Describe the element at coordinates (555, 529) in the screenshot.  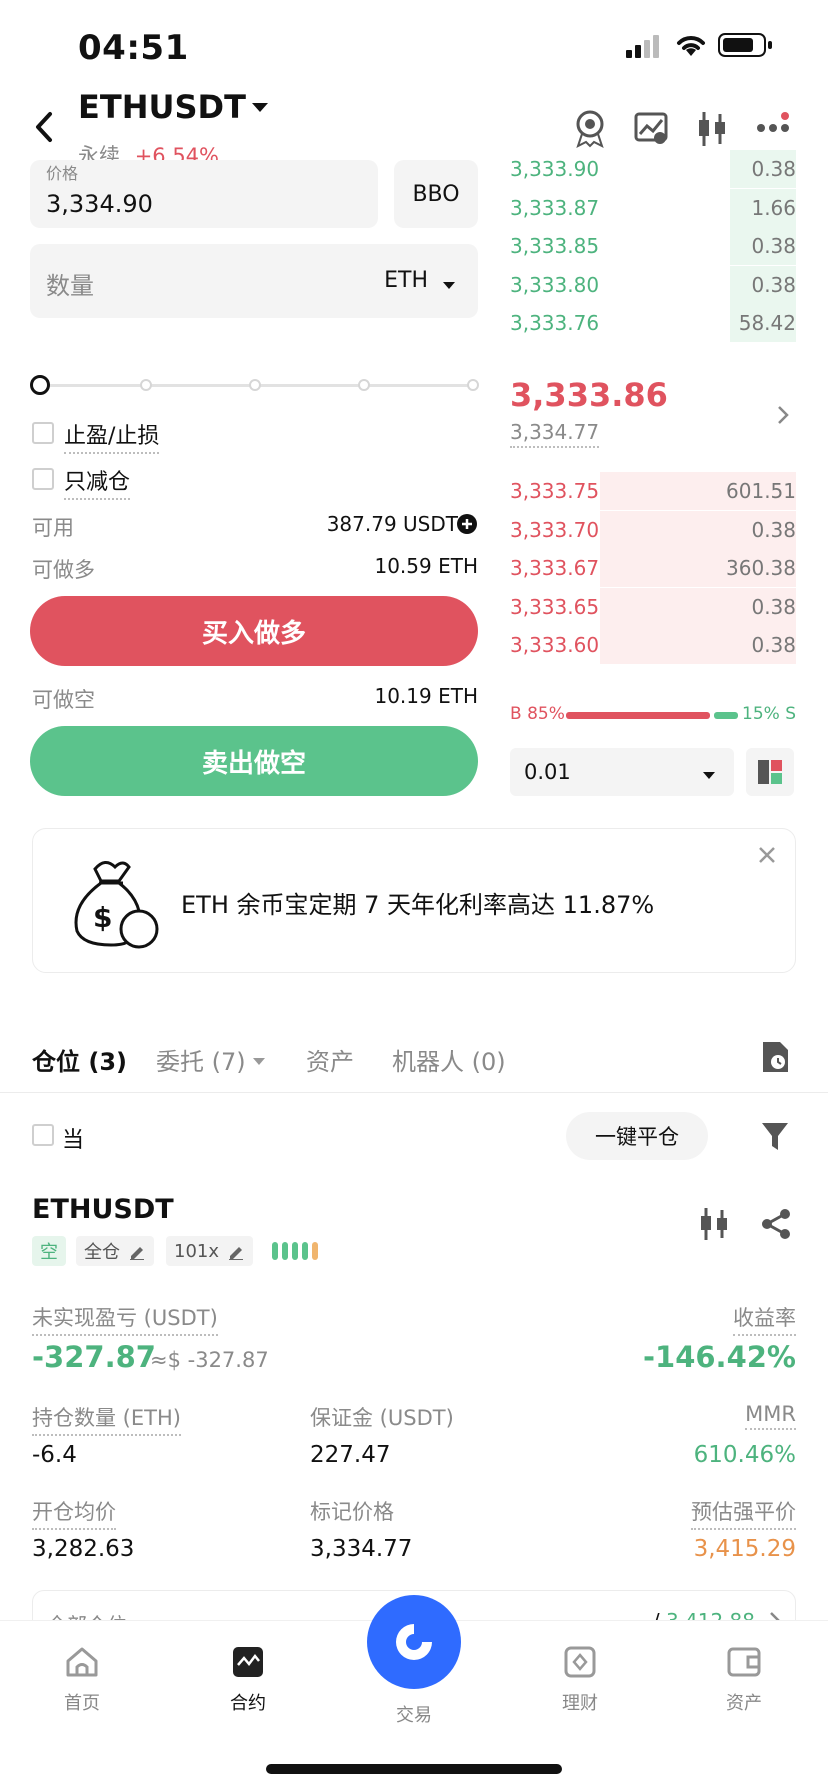
I see `orderbook-price: 3,333.70` at that location.